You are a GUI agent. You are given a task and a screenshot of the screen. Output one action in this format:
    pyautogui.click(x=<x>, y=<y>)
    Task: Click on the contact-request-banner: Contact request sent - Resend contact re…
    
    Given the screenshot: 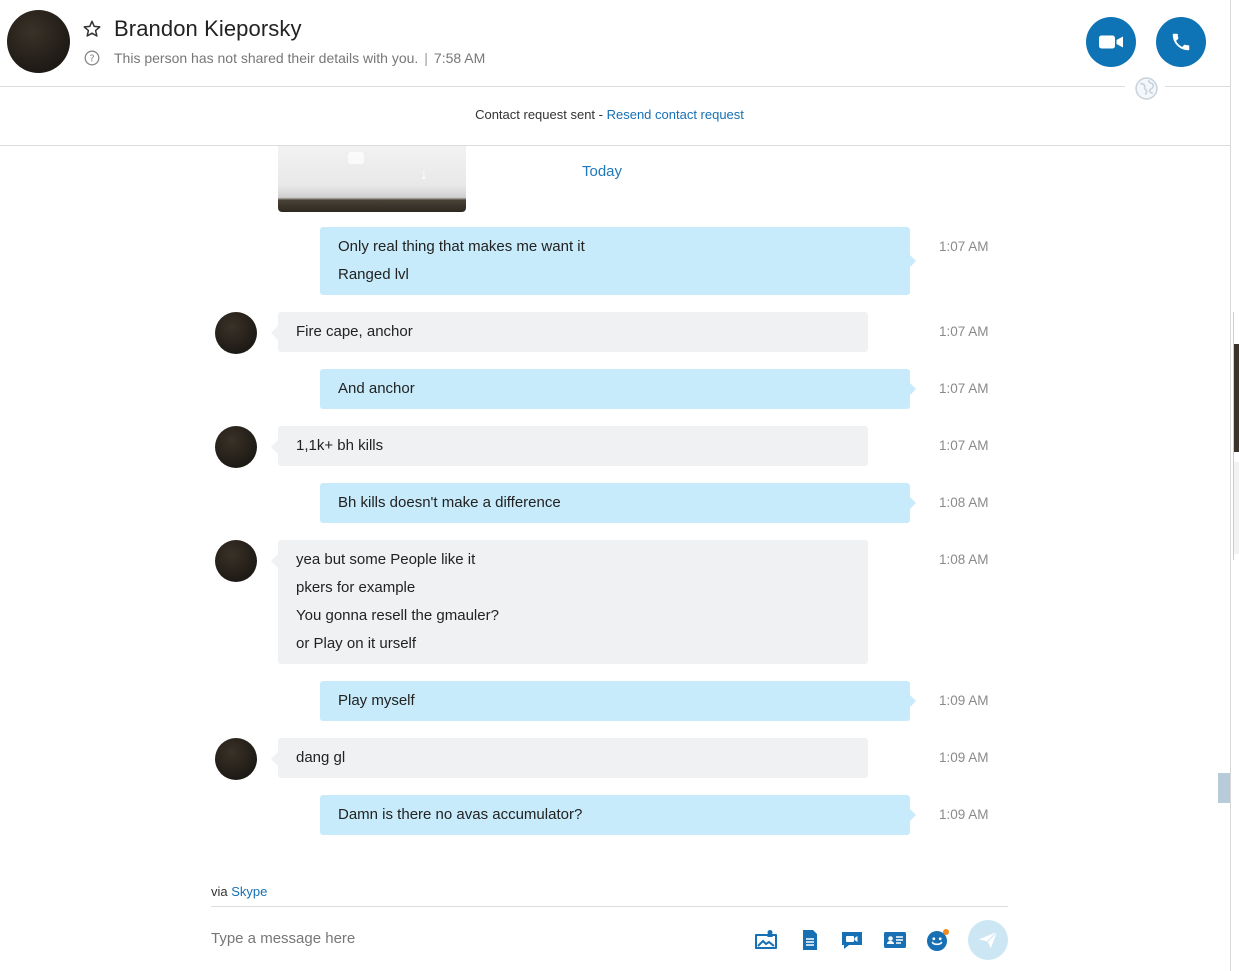 What is the action you would take?
    pyautogui.click(x=609, y=114)
    